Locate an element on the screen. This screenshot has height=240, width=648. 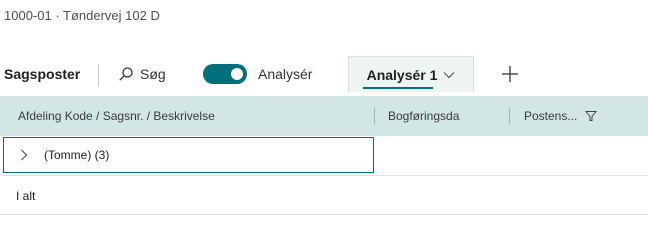
column-header-posting-date: Bogføringsda is located at coordinates (423, 116).